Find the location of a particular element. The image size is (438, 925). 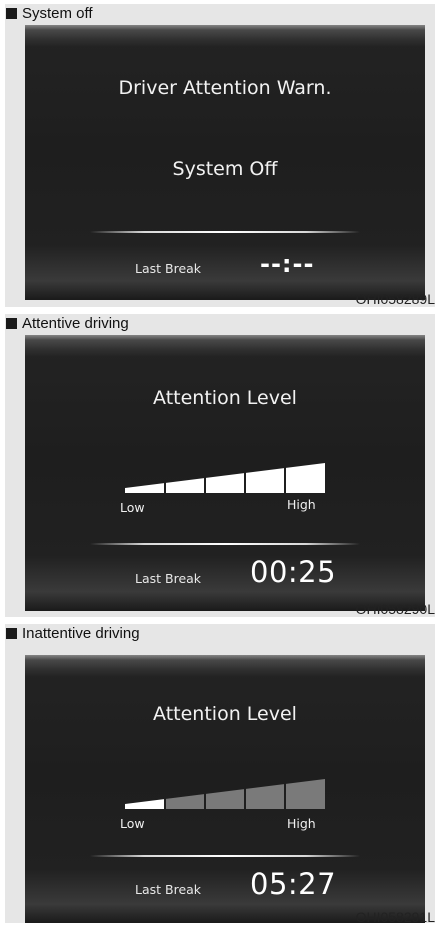

figure-code: OHI058291L is located at coordinates (395, 917).